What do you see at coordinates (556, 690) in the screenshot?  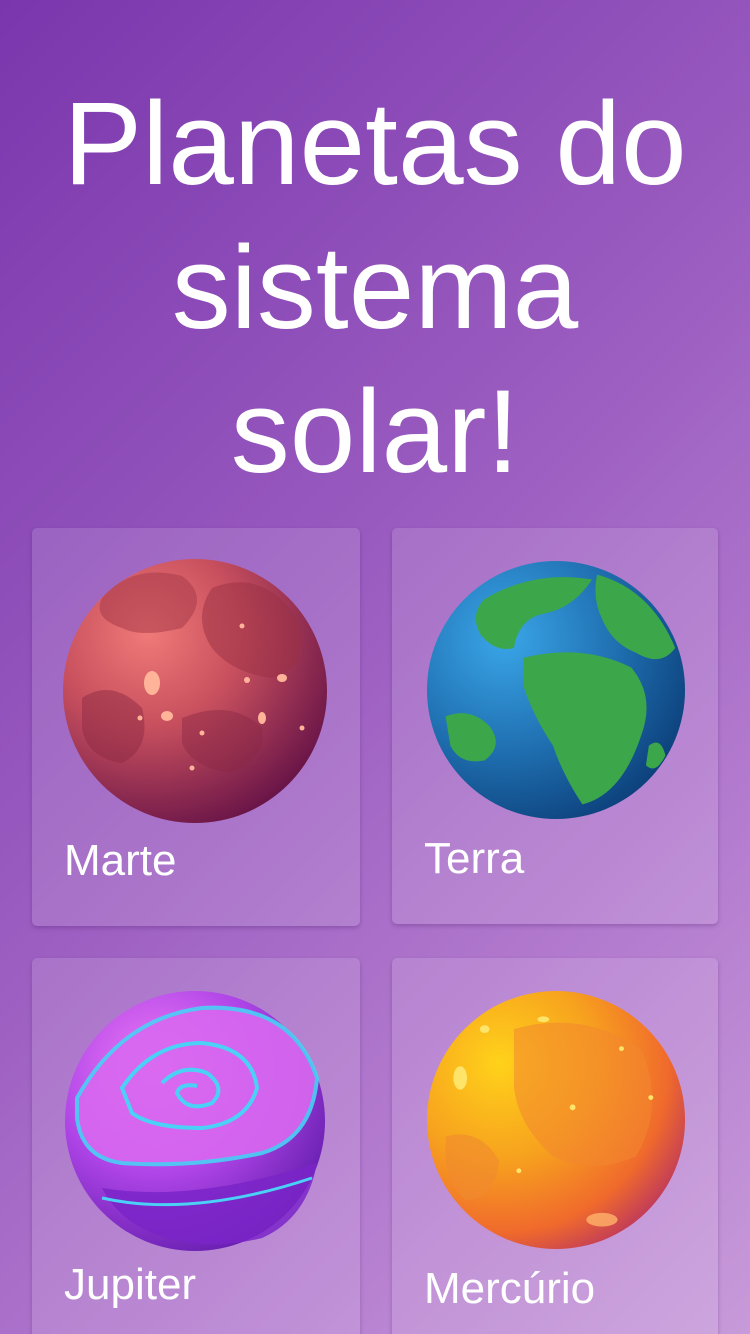 I see `earth-planet-icon` at bounding box center [556, 690].